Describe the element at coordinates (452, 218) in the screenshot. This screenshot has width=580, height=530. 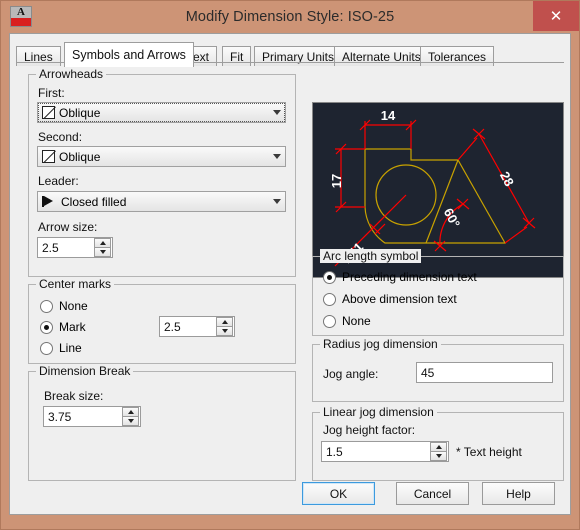
I see `preview-dim-60deg: 60°` at that location.